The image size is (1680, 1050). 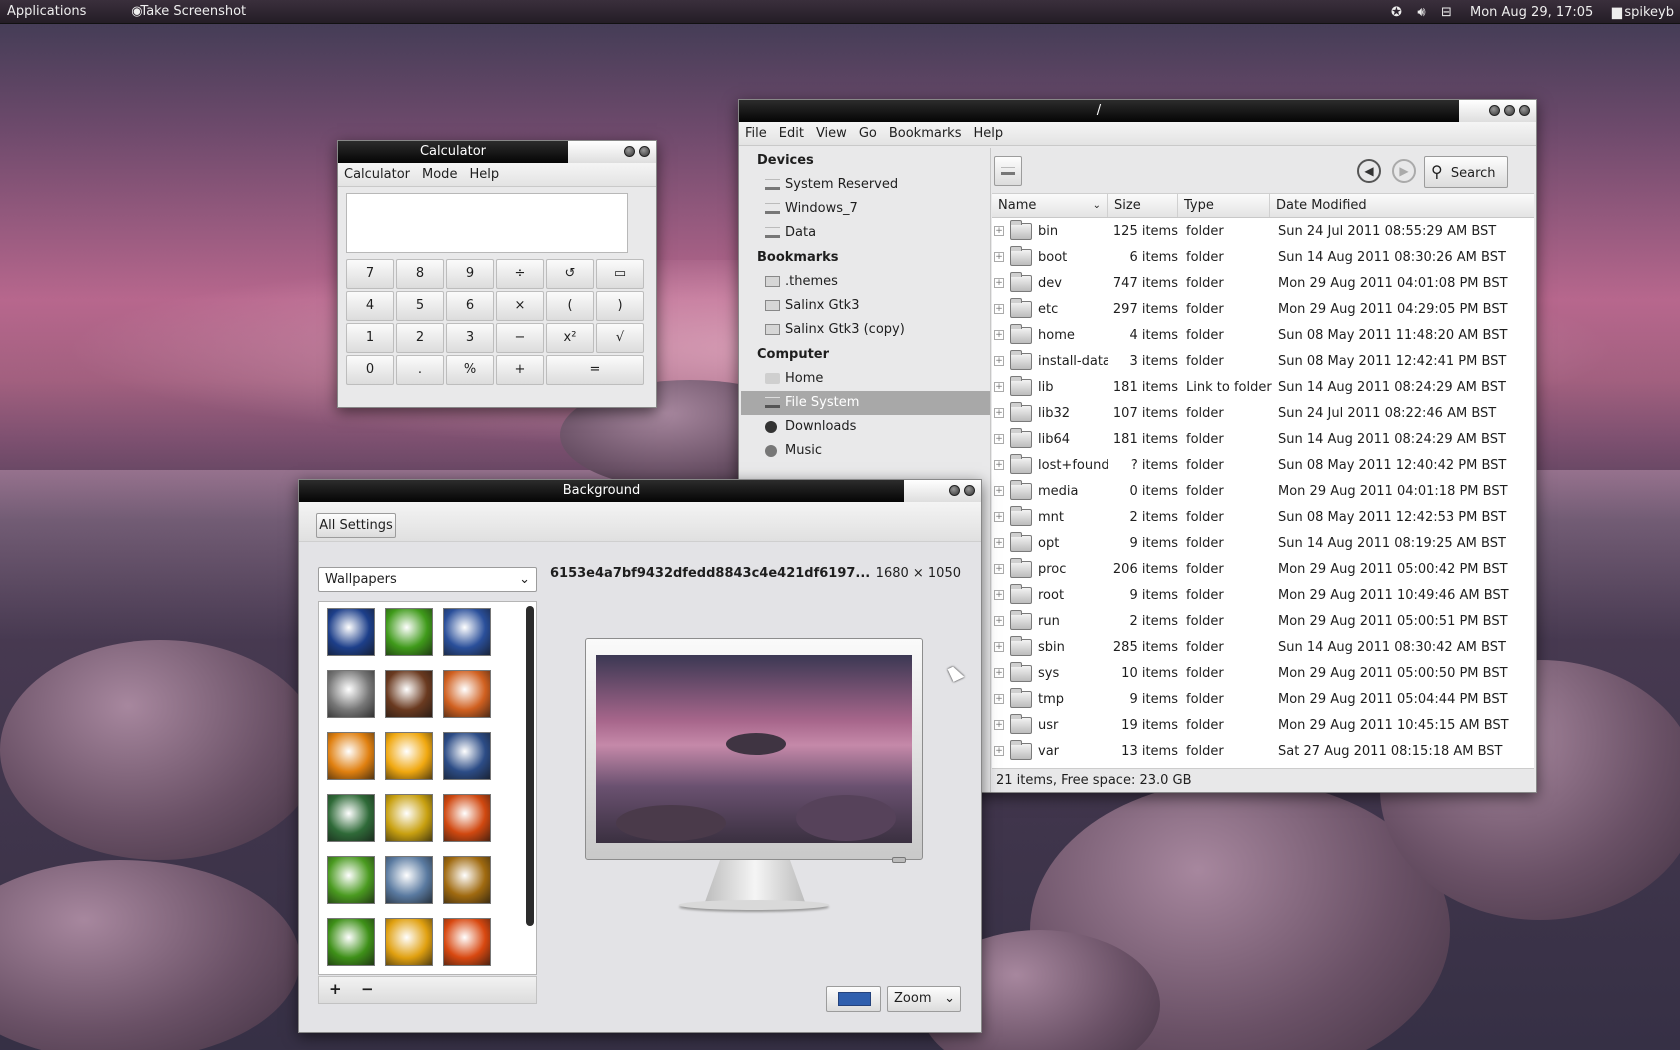 I want to click on key-7: 7, so click(x=370, y=274).